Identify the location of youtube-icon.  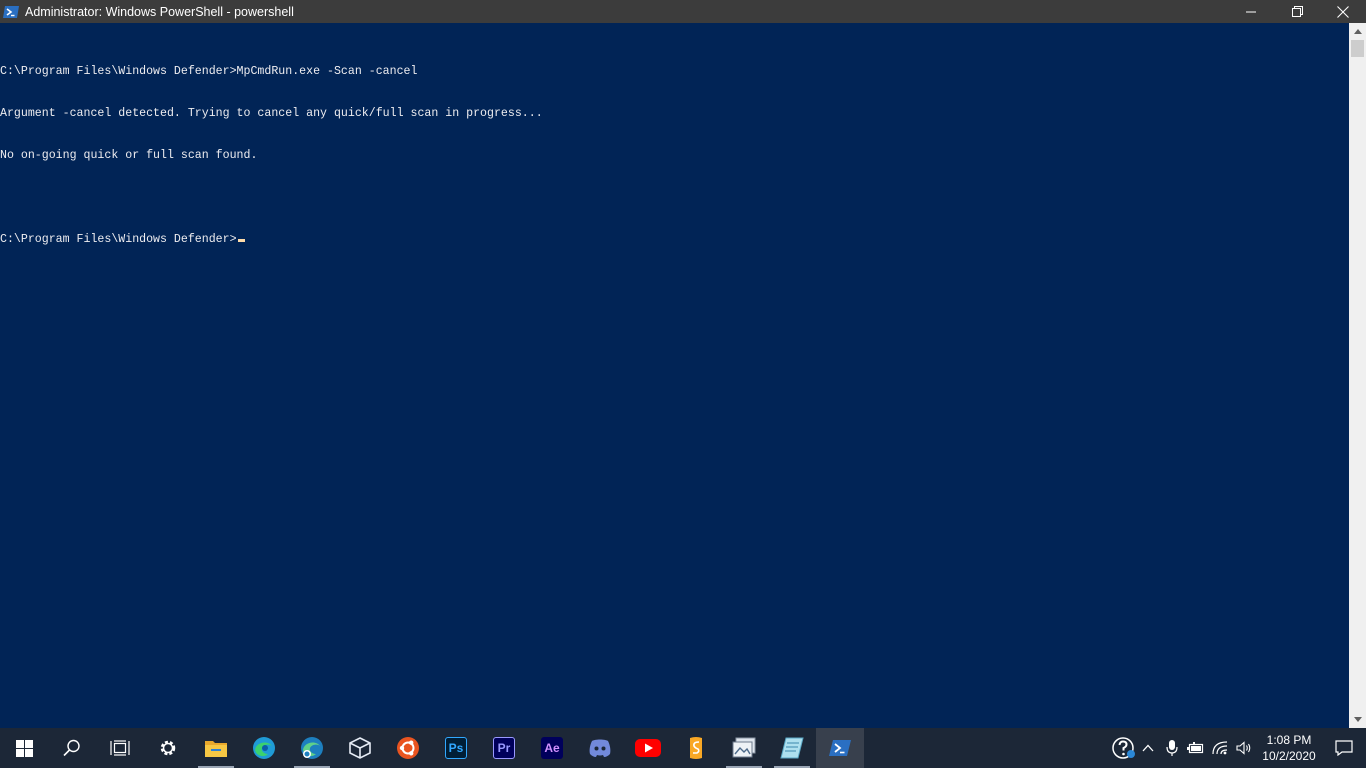
(648, 748).